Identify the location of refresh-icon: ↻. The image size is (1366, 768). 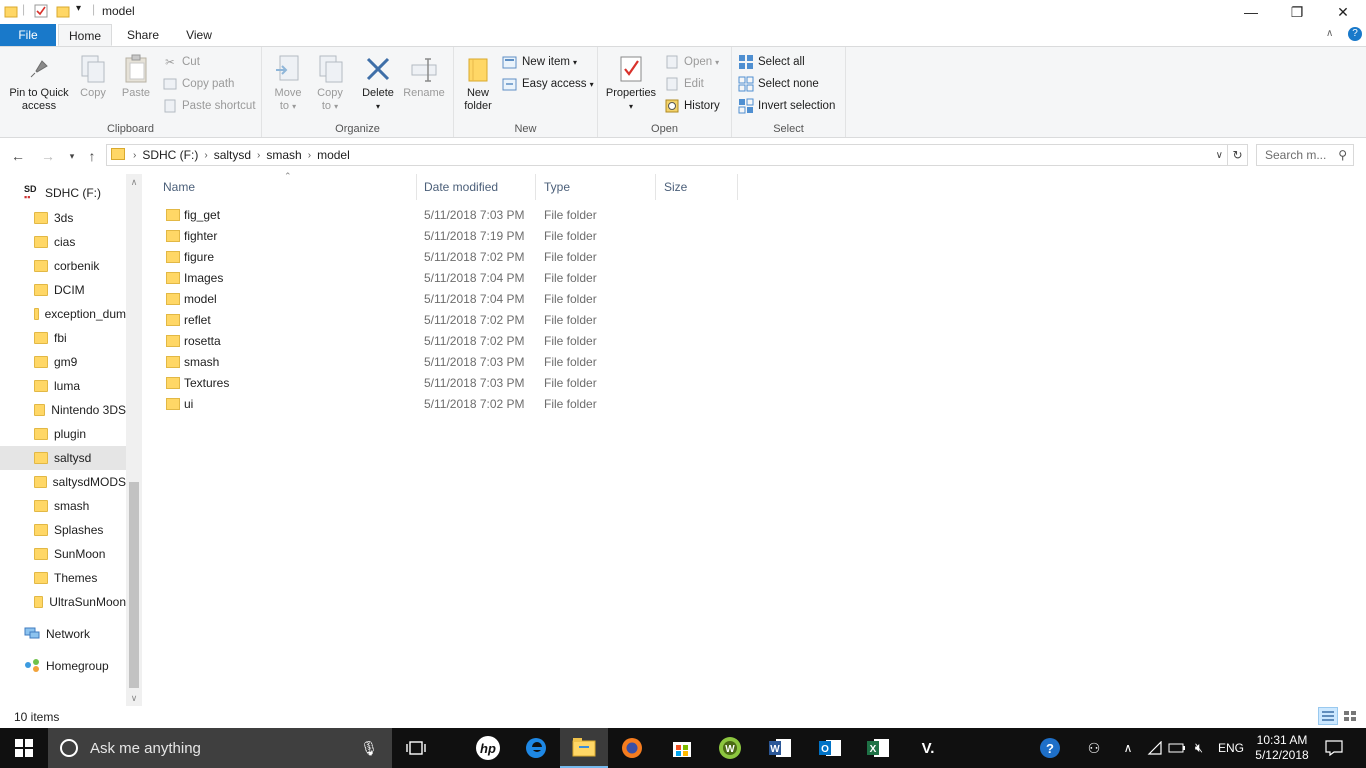
(1238, 155).